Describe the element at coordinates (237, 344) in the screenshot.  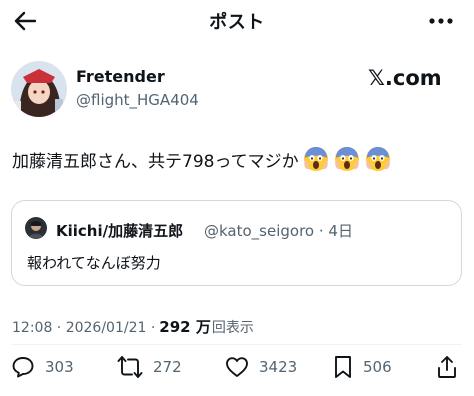
I see `divider` at that location.